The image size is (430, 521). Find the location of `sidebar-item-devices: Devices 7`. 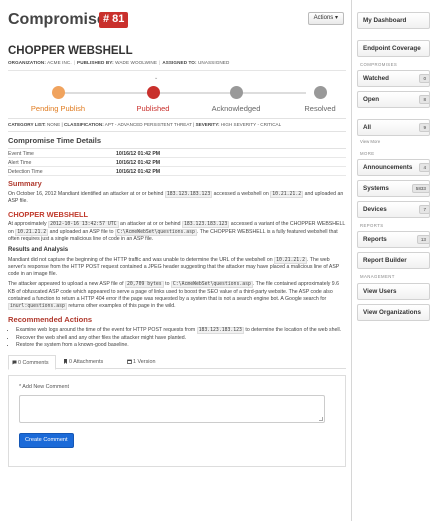

sidebar-item-devices: Devices 7 is located at coordinates (393, 210).